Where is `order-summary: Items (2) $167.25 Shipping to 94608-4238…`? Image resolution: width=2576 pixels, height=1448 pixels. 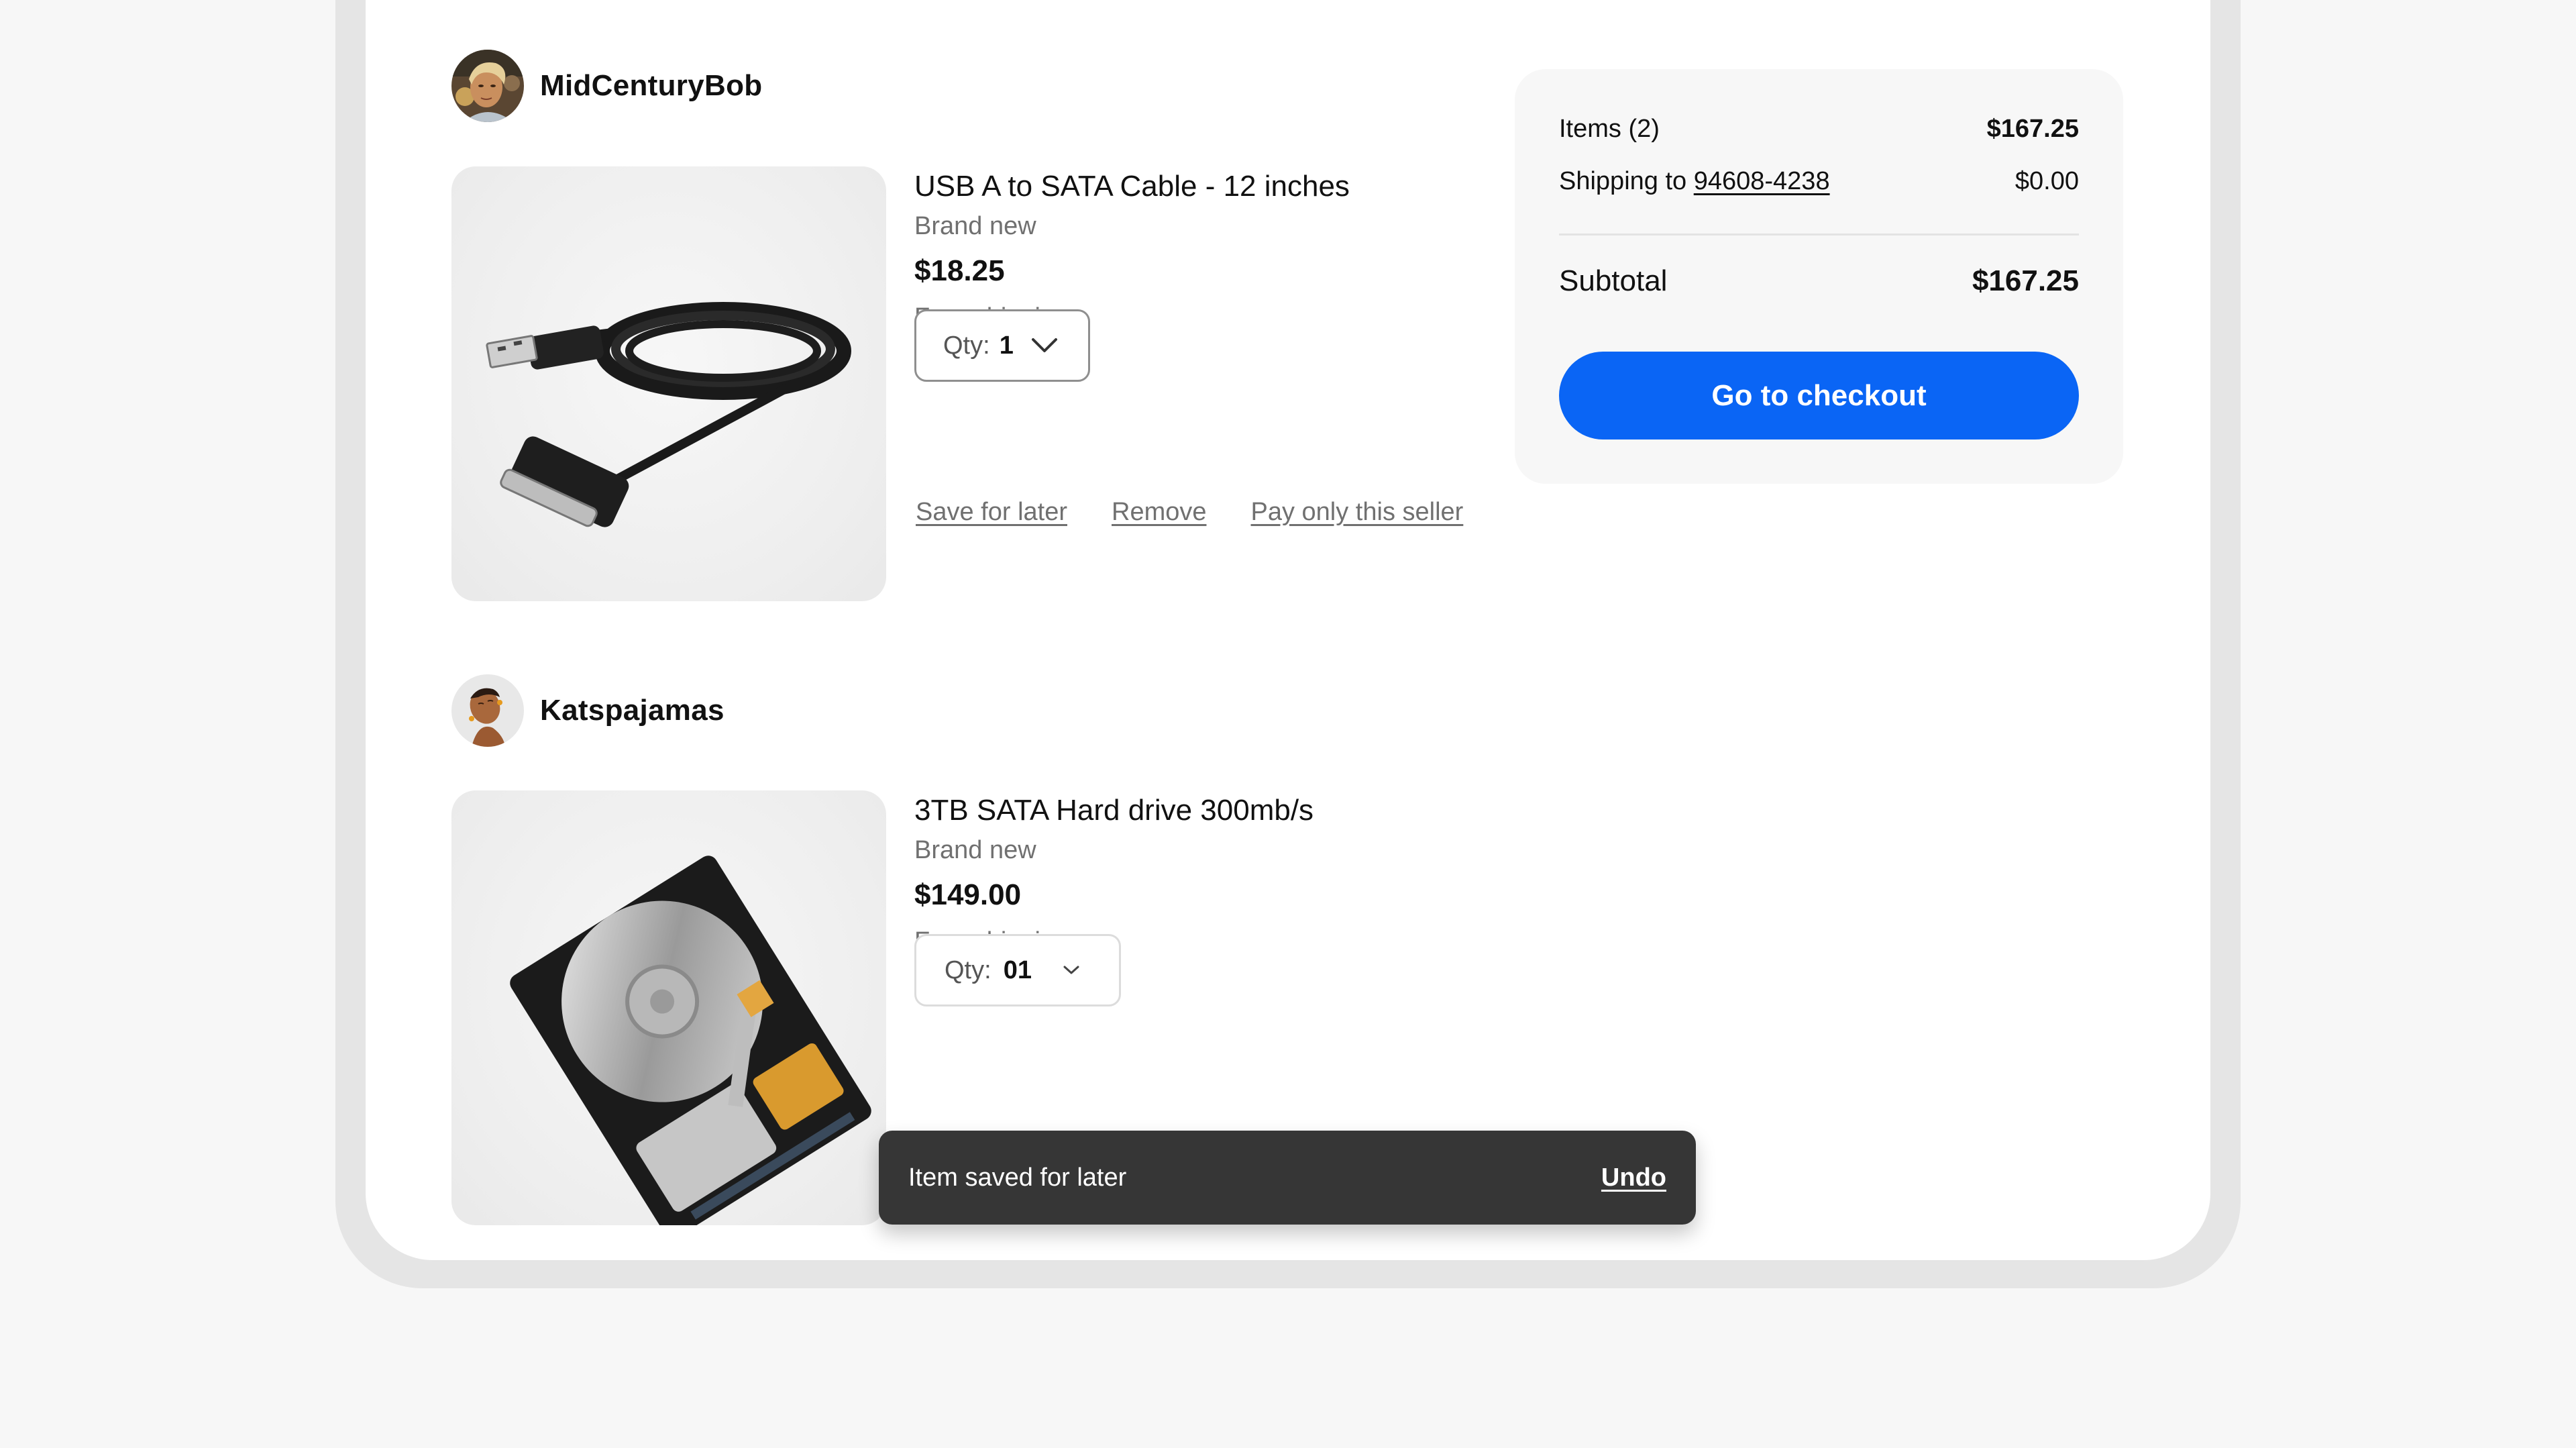 order-summary: Items (2) $167.25 Shipping to 94608-4238… is located at coordinates (1819, 276).